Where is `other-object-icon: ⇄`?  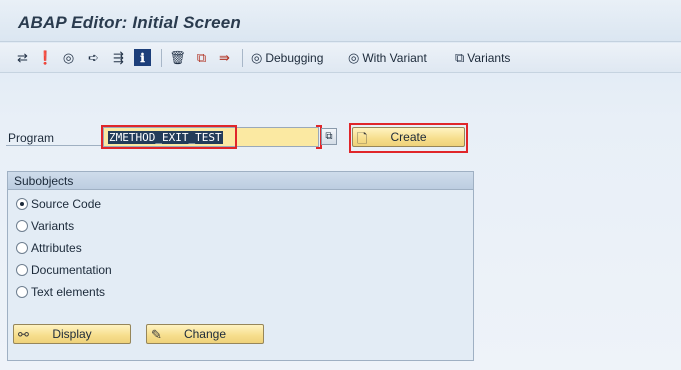 other-object-icon: ⇄ is located at coordinates (22, 57).